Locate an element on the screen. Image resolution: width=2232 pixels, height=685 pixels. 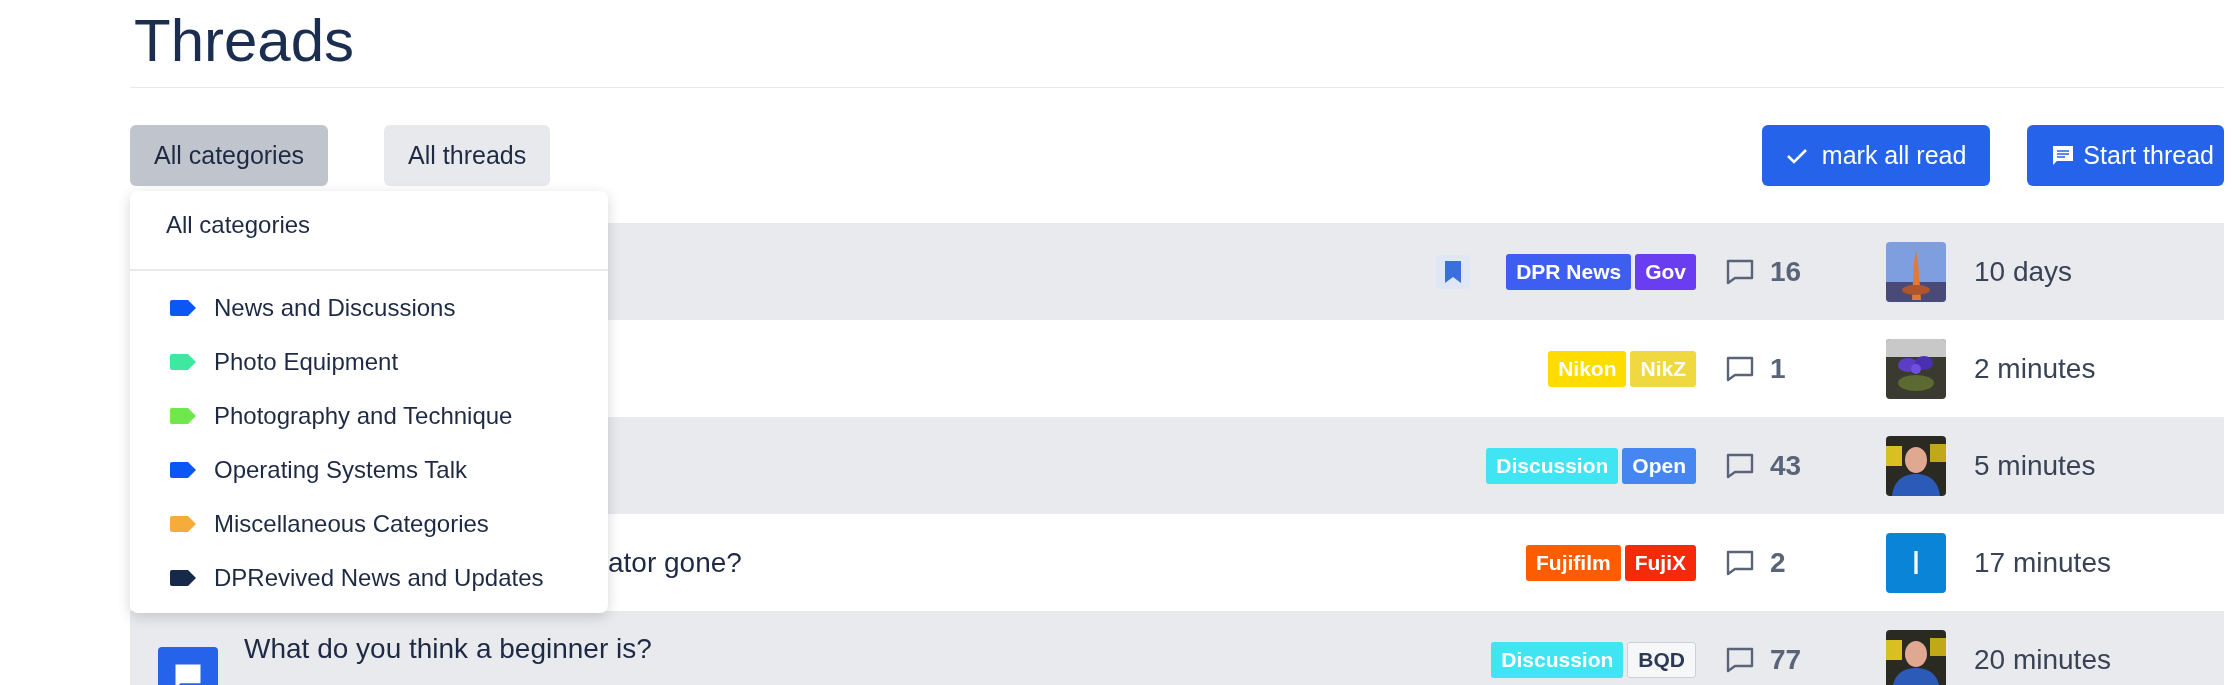
reply-count: 1 is located at coordinates (1778, 368).